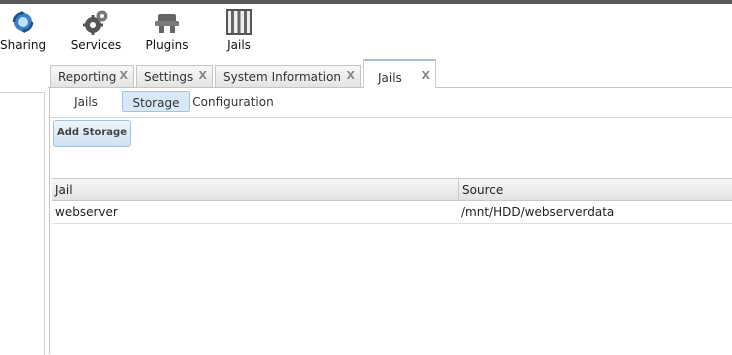  What do you see at coordinates (282, 77) in the screenshot?
I see `tab-system-information-label: System Information` at bounding box center [282, 77].